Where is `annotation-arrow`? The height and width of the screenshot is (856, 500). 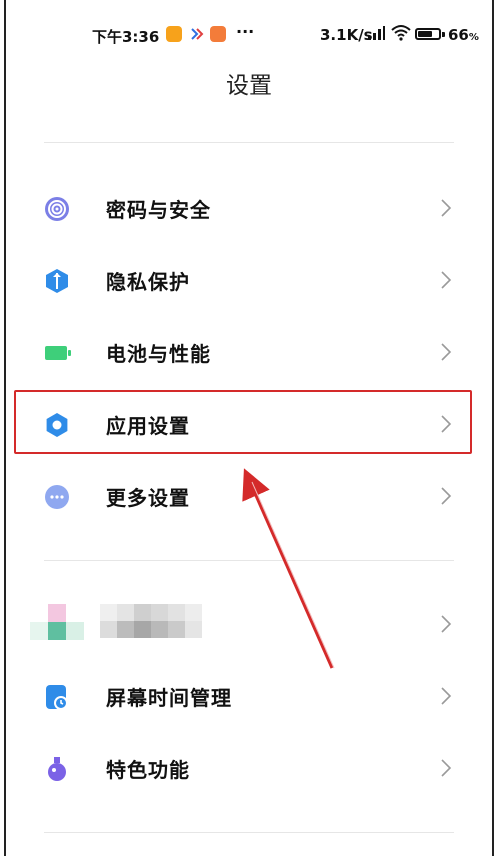
annotation-arrow is located at coordinates (288, 568).